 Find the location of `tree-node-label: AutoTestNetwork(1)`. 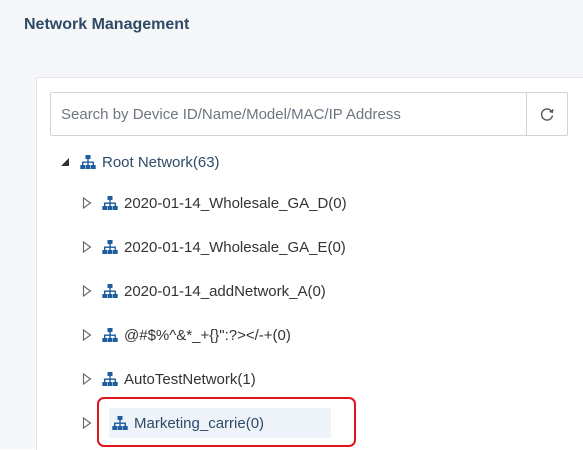

tree-node-label: AutoTestNetwork(1) is located at coordinates (190, 379).